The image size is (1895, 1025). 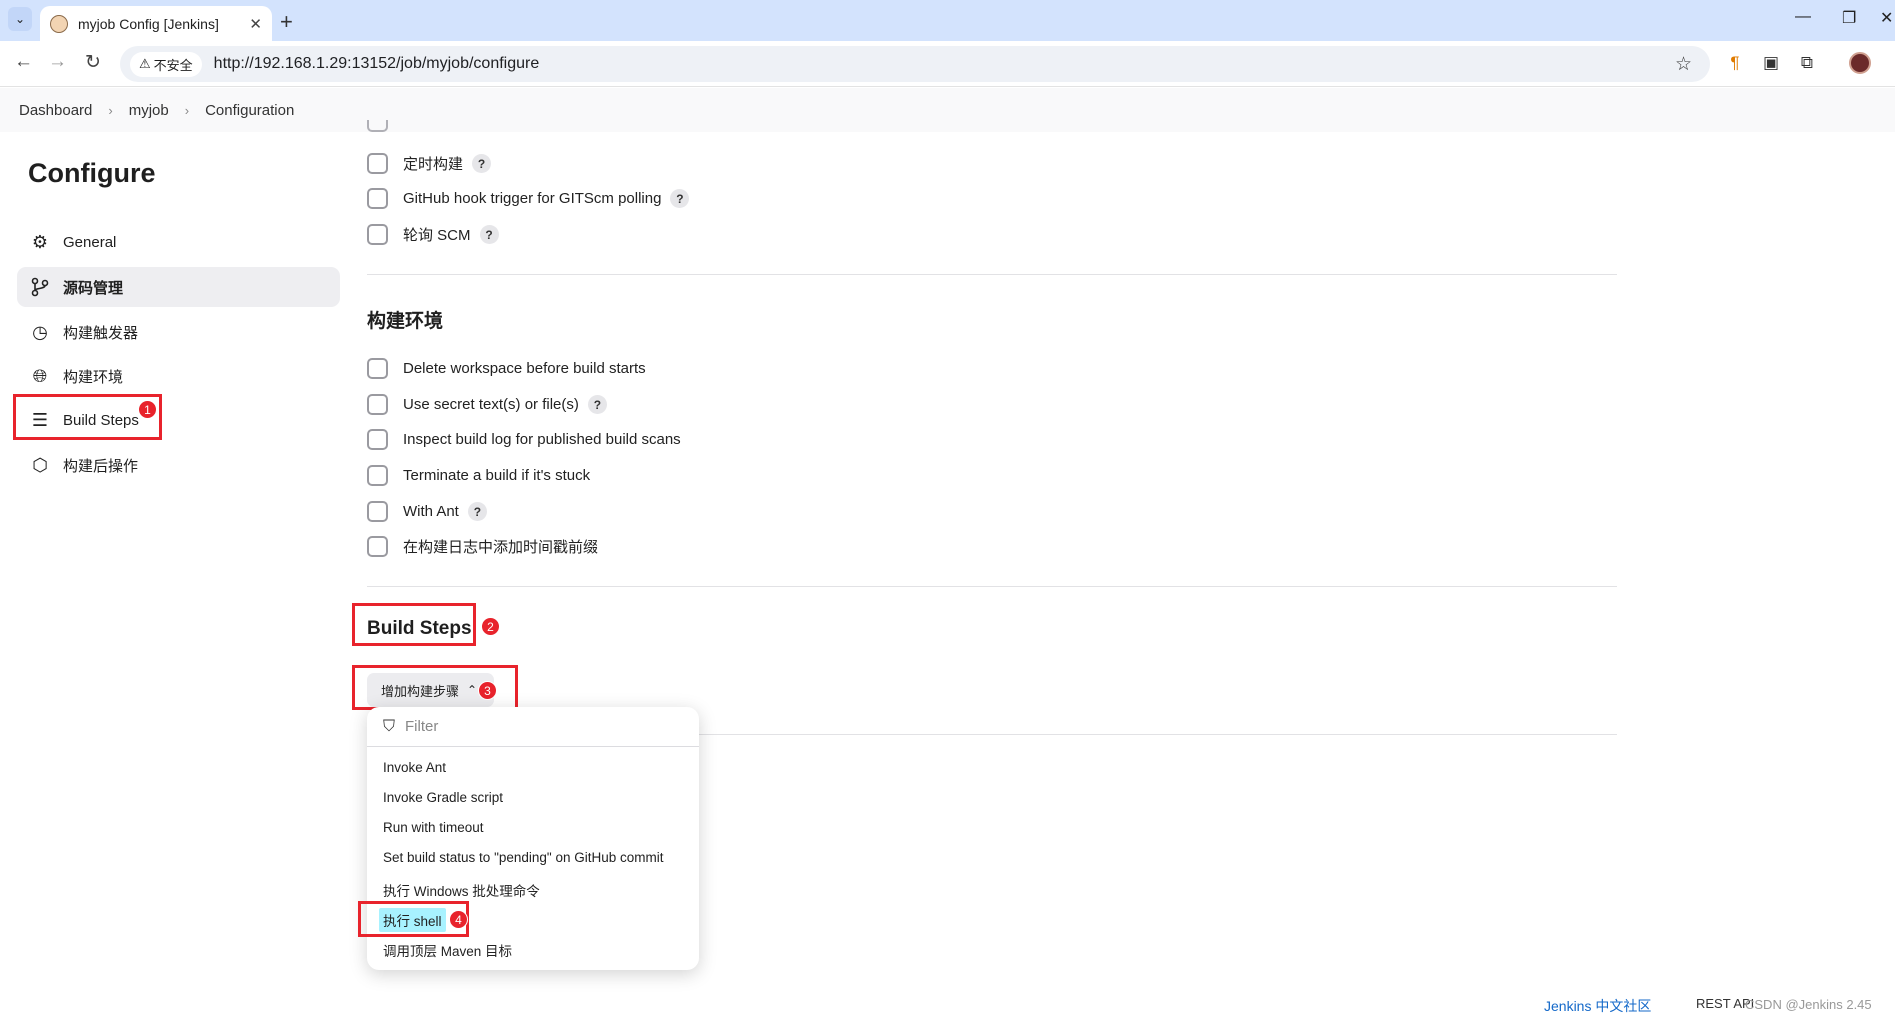 I want to click on security-label: 不安全, so click(x=173, y=65).